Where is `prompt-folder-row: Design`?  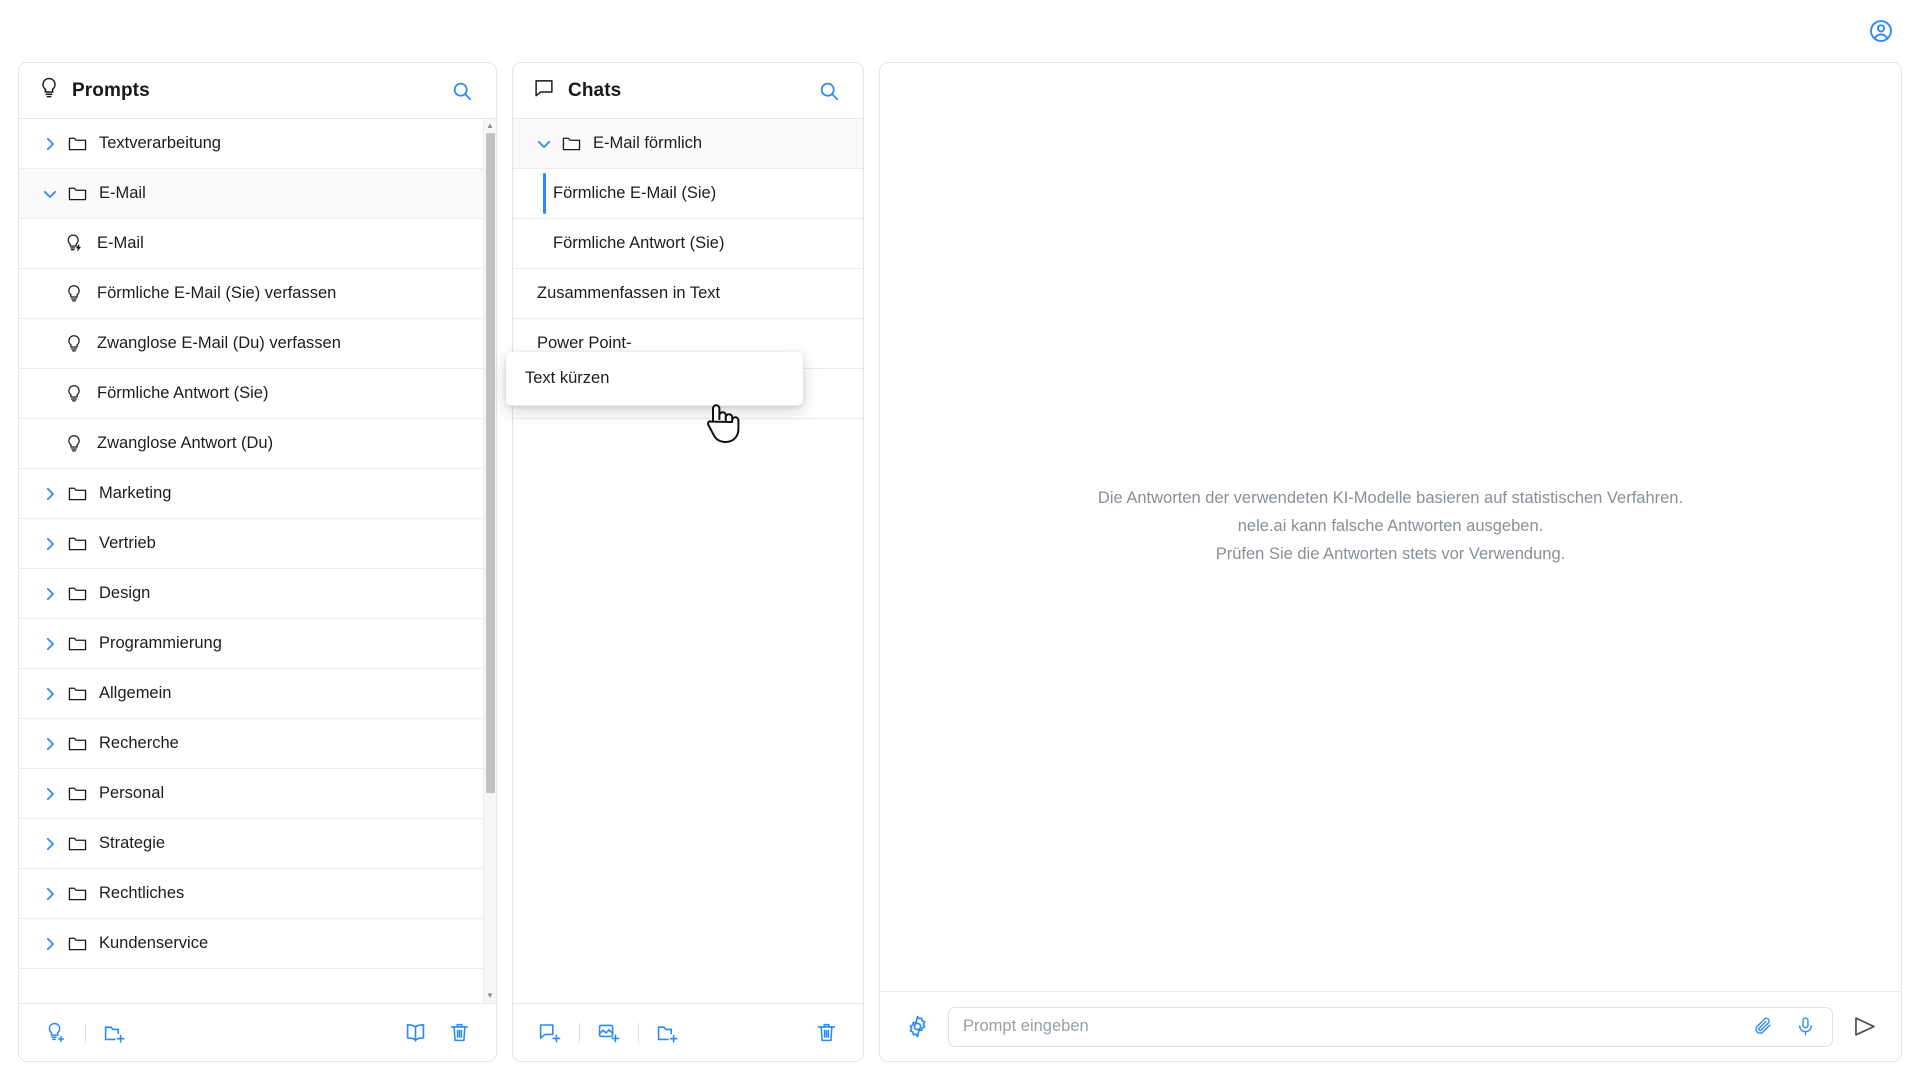
prompt-folder-row: Design is located at coordinates (257, 594).